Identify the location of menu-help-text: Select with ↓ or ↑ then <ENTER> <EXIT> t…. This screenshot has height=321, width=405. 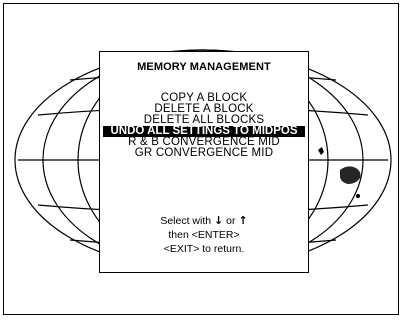
(204, 235).